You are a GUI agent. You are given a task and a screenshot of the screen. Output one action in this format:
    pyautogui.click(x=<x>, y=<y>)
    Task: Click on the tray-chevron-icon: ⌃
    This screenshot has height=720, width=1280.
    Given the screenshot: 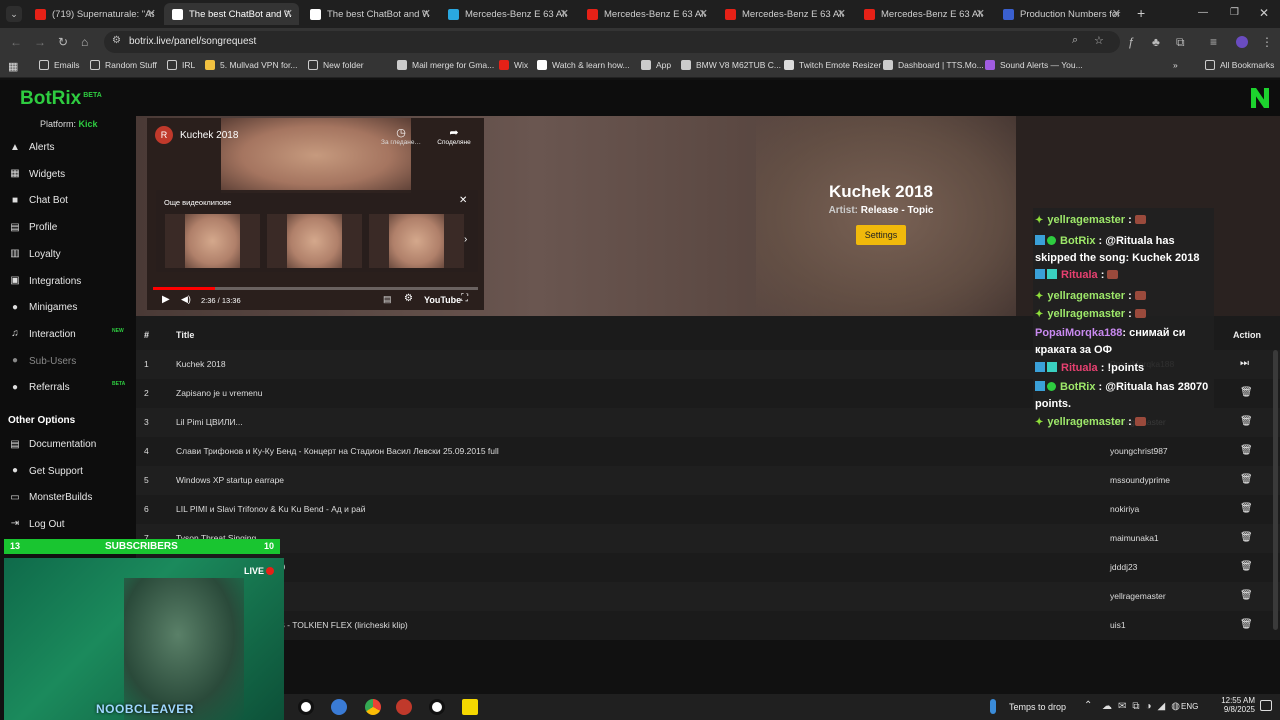 What is the action you would take?
    pyautogui.click(x=1088, y=705)
    